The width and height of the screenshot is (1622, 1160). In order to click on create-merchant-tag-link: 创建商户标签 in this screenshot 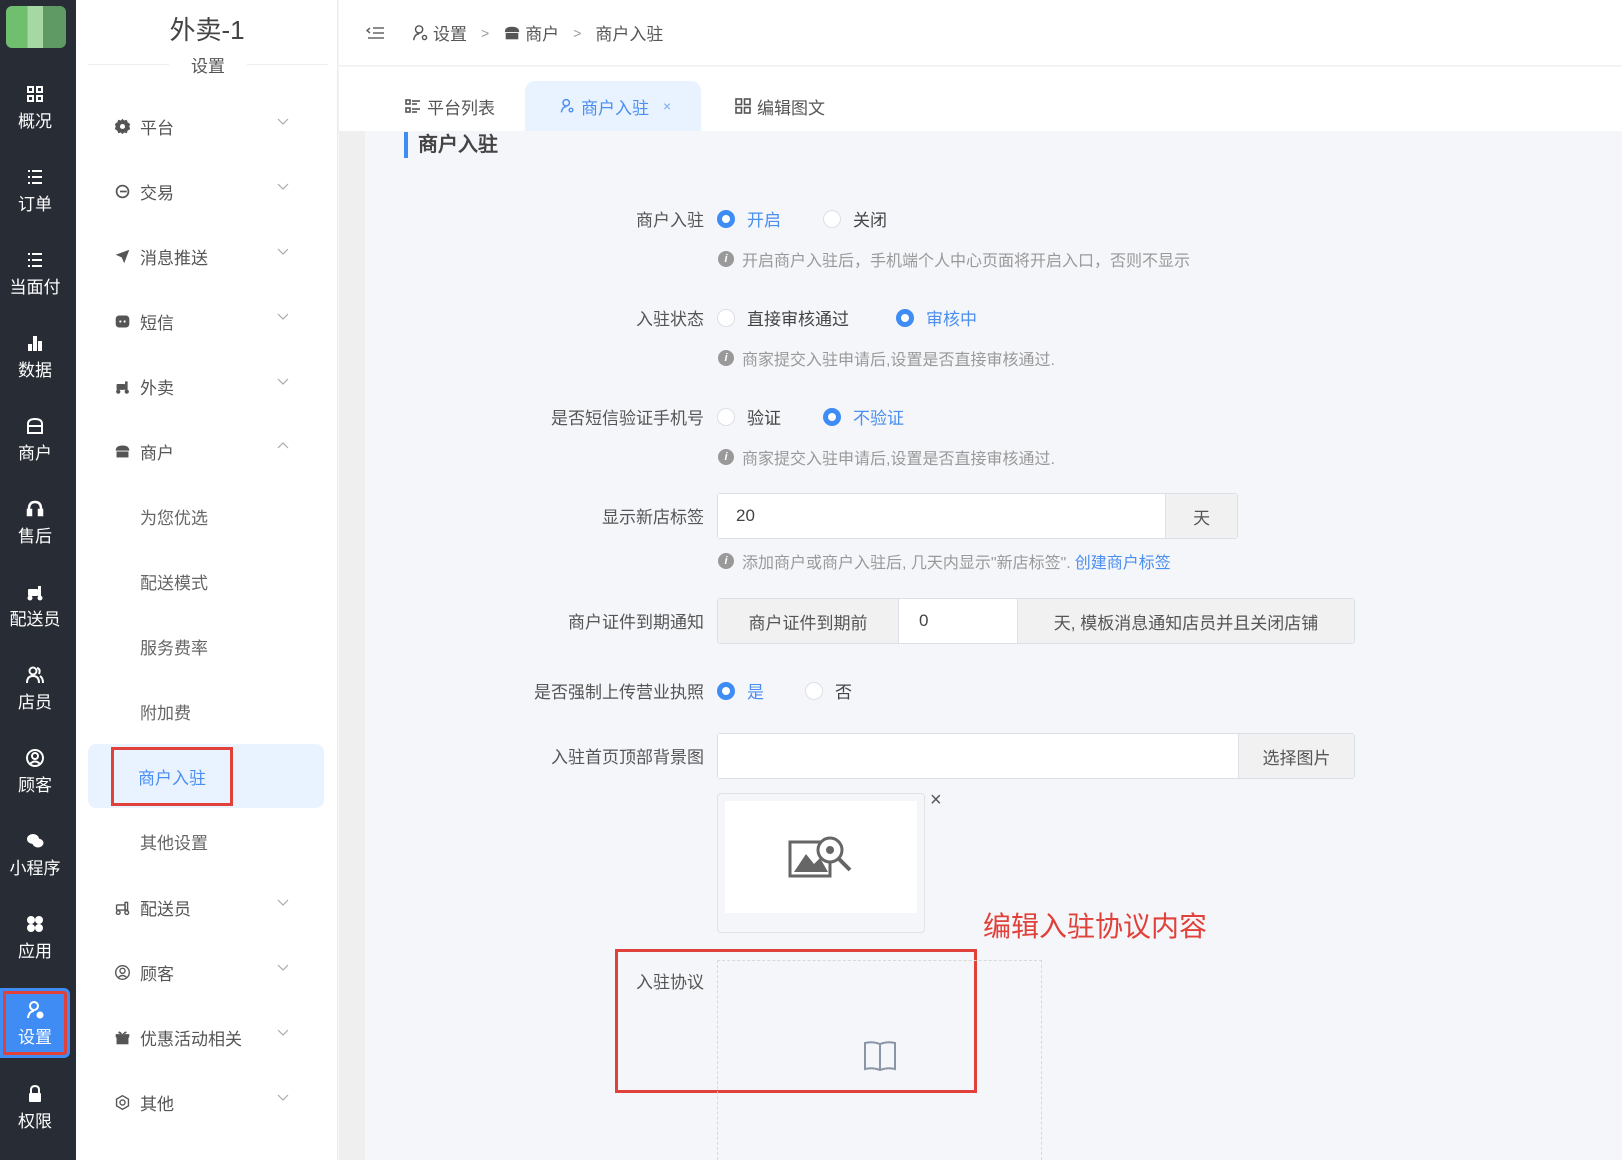, I will do `click(1123, 561)`.